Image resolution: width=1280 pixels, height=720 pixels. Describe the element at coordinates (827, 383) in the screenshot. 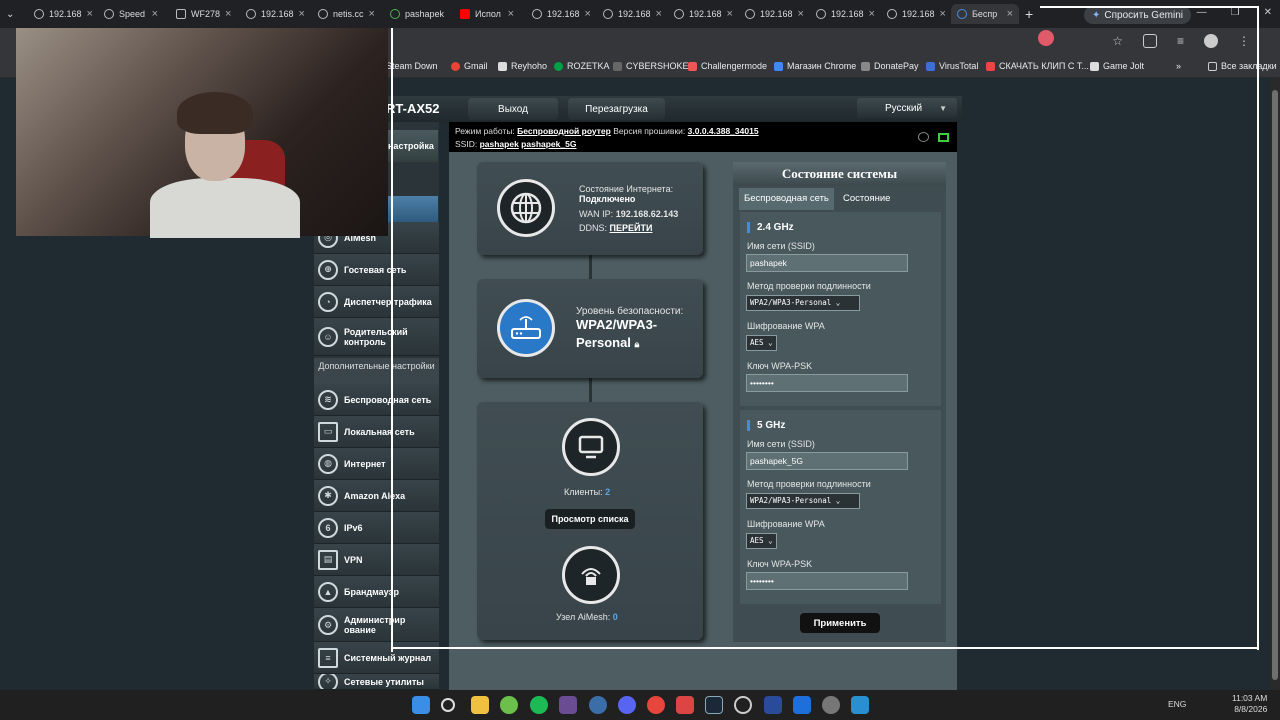

I see `psk-24-input: ••••••••` at that location.